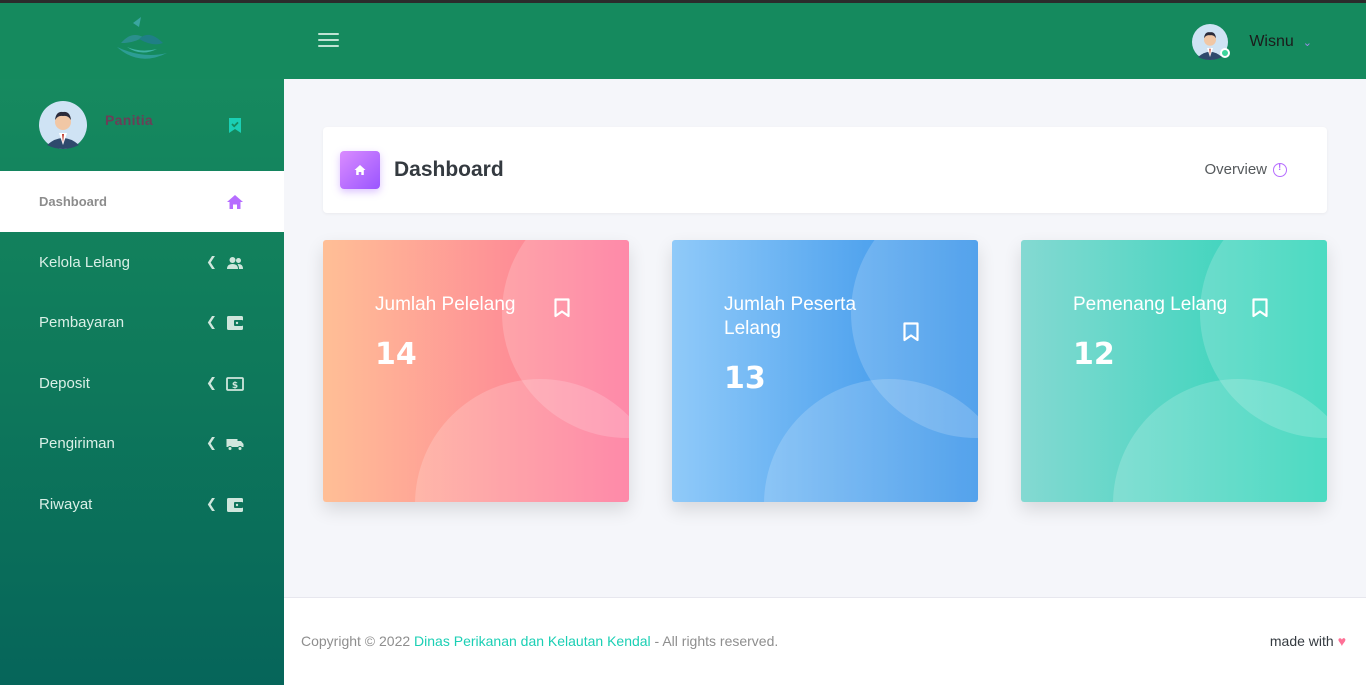 The width and height of the screenshot is (1366, 685). What do you see at coordinates (532, 641) in the screenshot?
I see `org-link: Dinas Perikanan dan Kelautan Kendal` at bounding box center [532, 641].